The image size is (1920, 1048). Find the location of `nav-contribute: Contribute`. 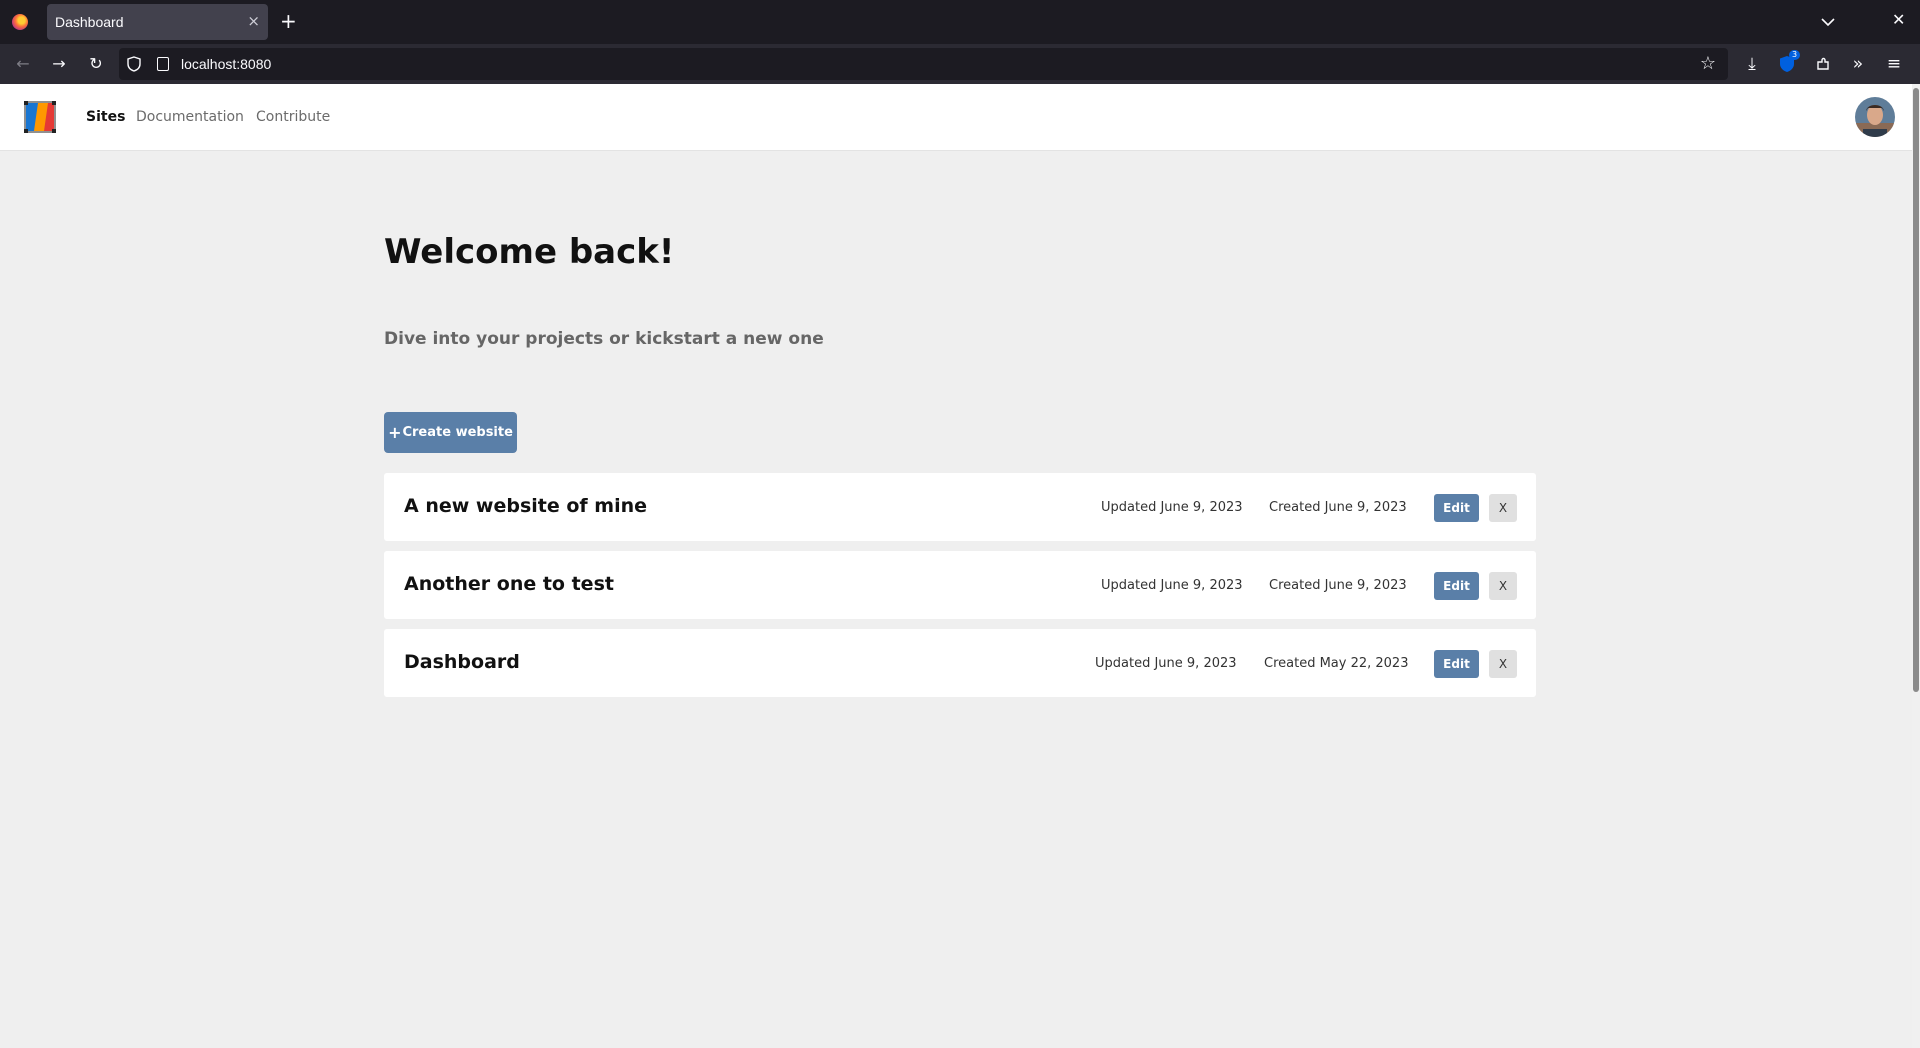

nav-contribute: Contribute is located at coordinates (293, 117).